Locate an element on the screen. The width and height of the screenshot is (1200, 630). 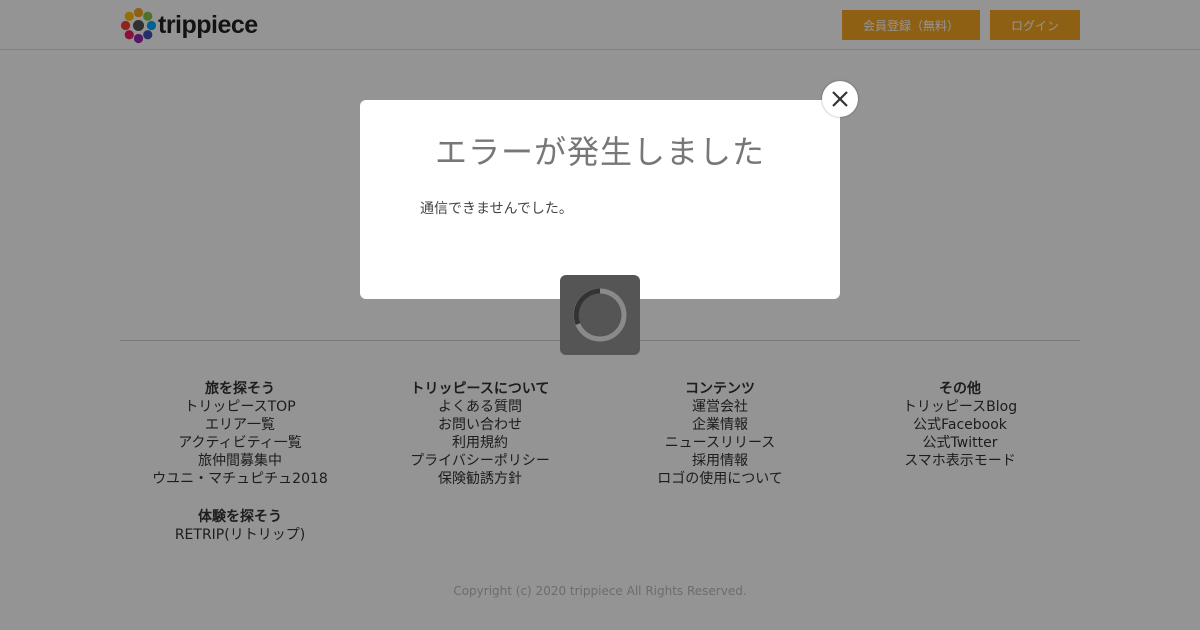
close-icon is located at coordinates (840, 99).